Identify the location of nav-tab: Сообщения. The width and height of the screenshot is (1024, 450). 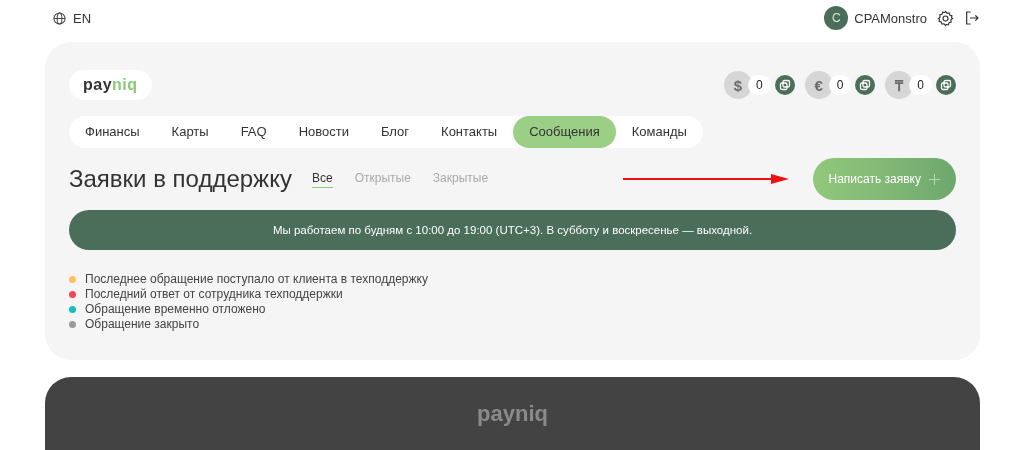
(564, 132).